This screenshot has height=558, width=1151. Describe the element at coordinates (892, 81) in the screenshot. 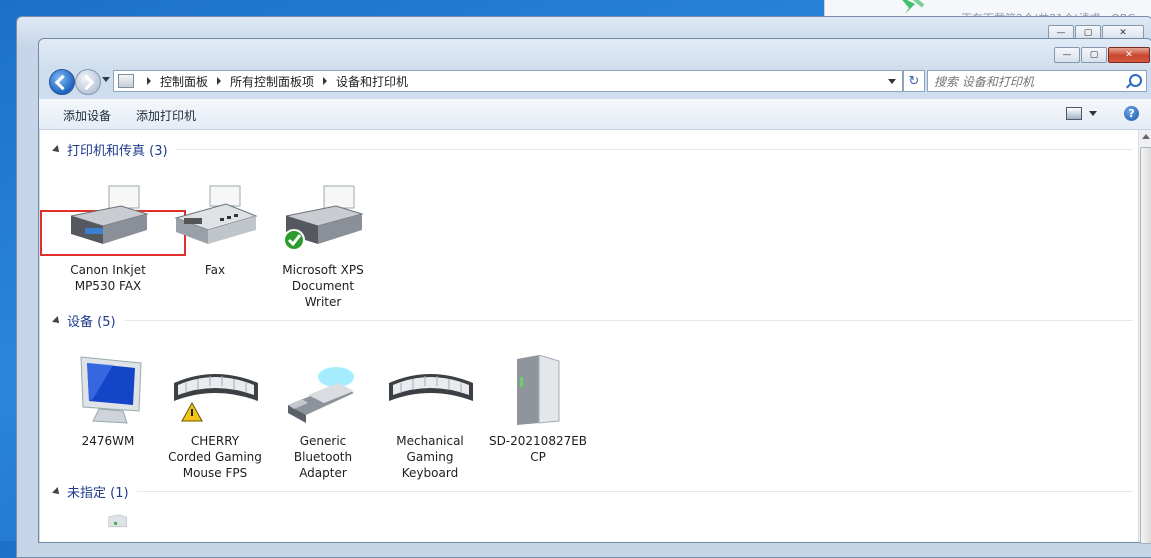

I see `address-dropdown-icon` at that location.